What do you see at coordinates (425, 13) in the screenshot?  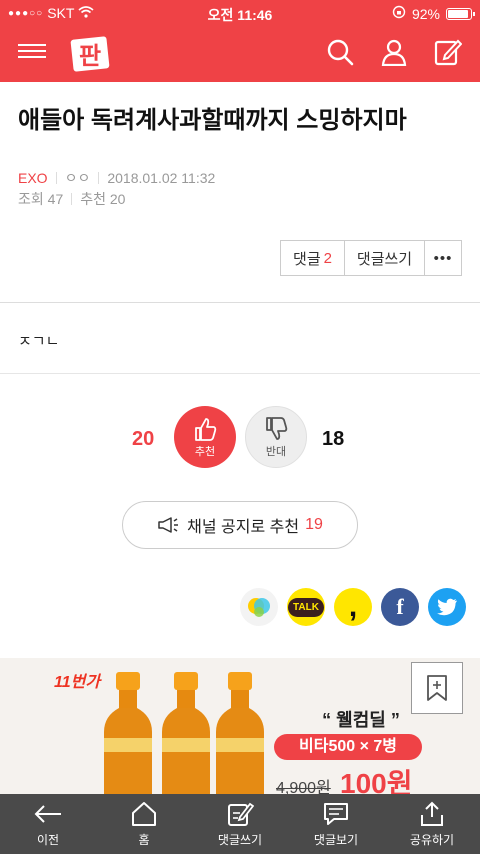 I see `battery-percent: 92%` at bounding box center [425, 13].